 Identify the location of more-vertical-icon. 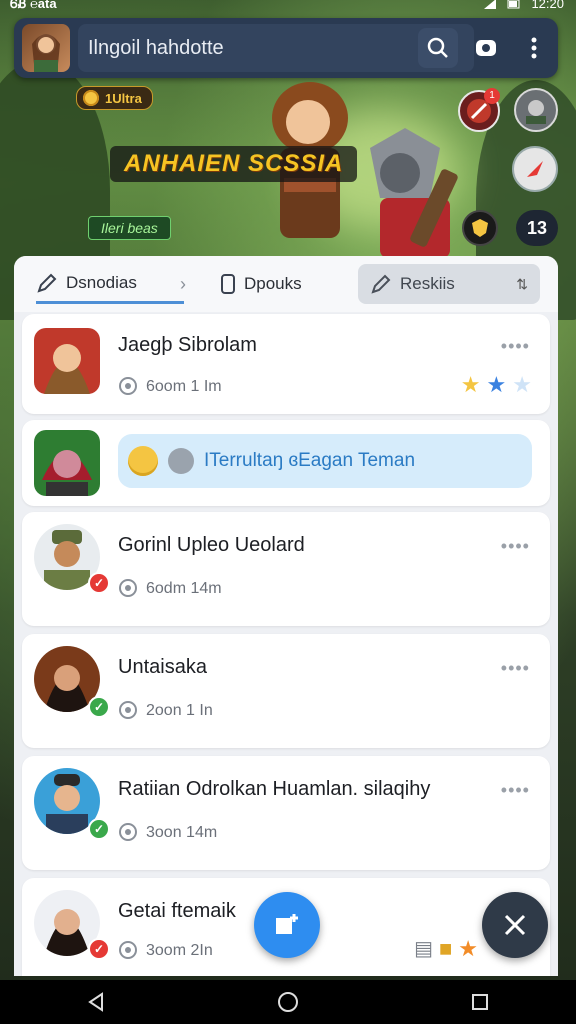
(534, 48).